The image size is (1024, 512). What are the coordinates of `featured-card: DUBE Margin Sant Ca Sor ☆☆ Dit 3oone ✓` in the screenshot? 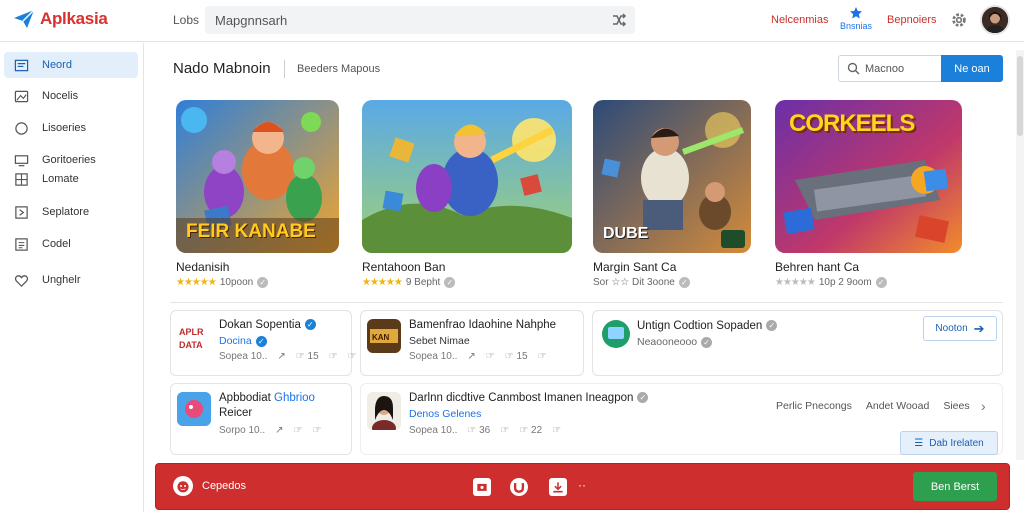 It's located at (672, 194).